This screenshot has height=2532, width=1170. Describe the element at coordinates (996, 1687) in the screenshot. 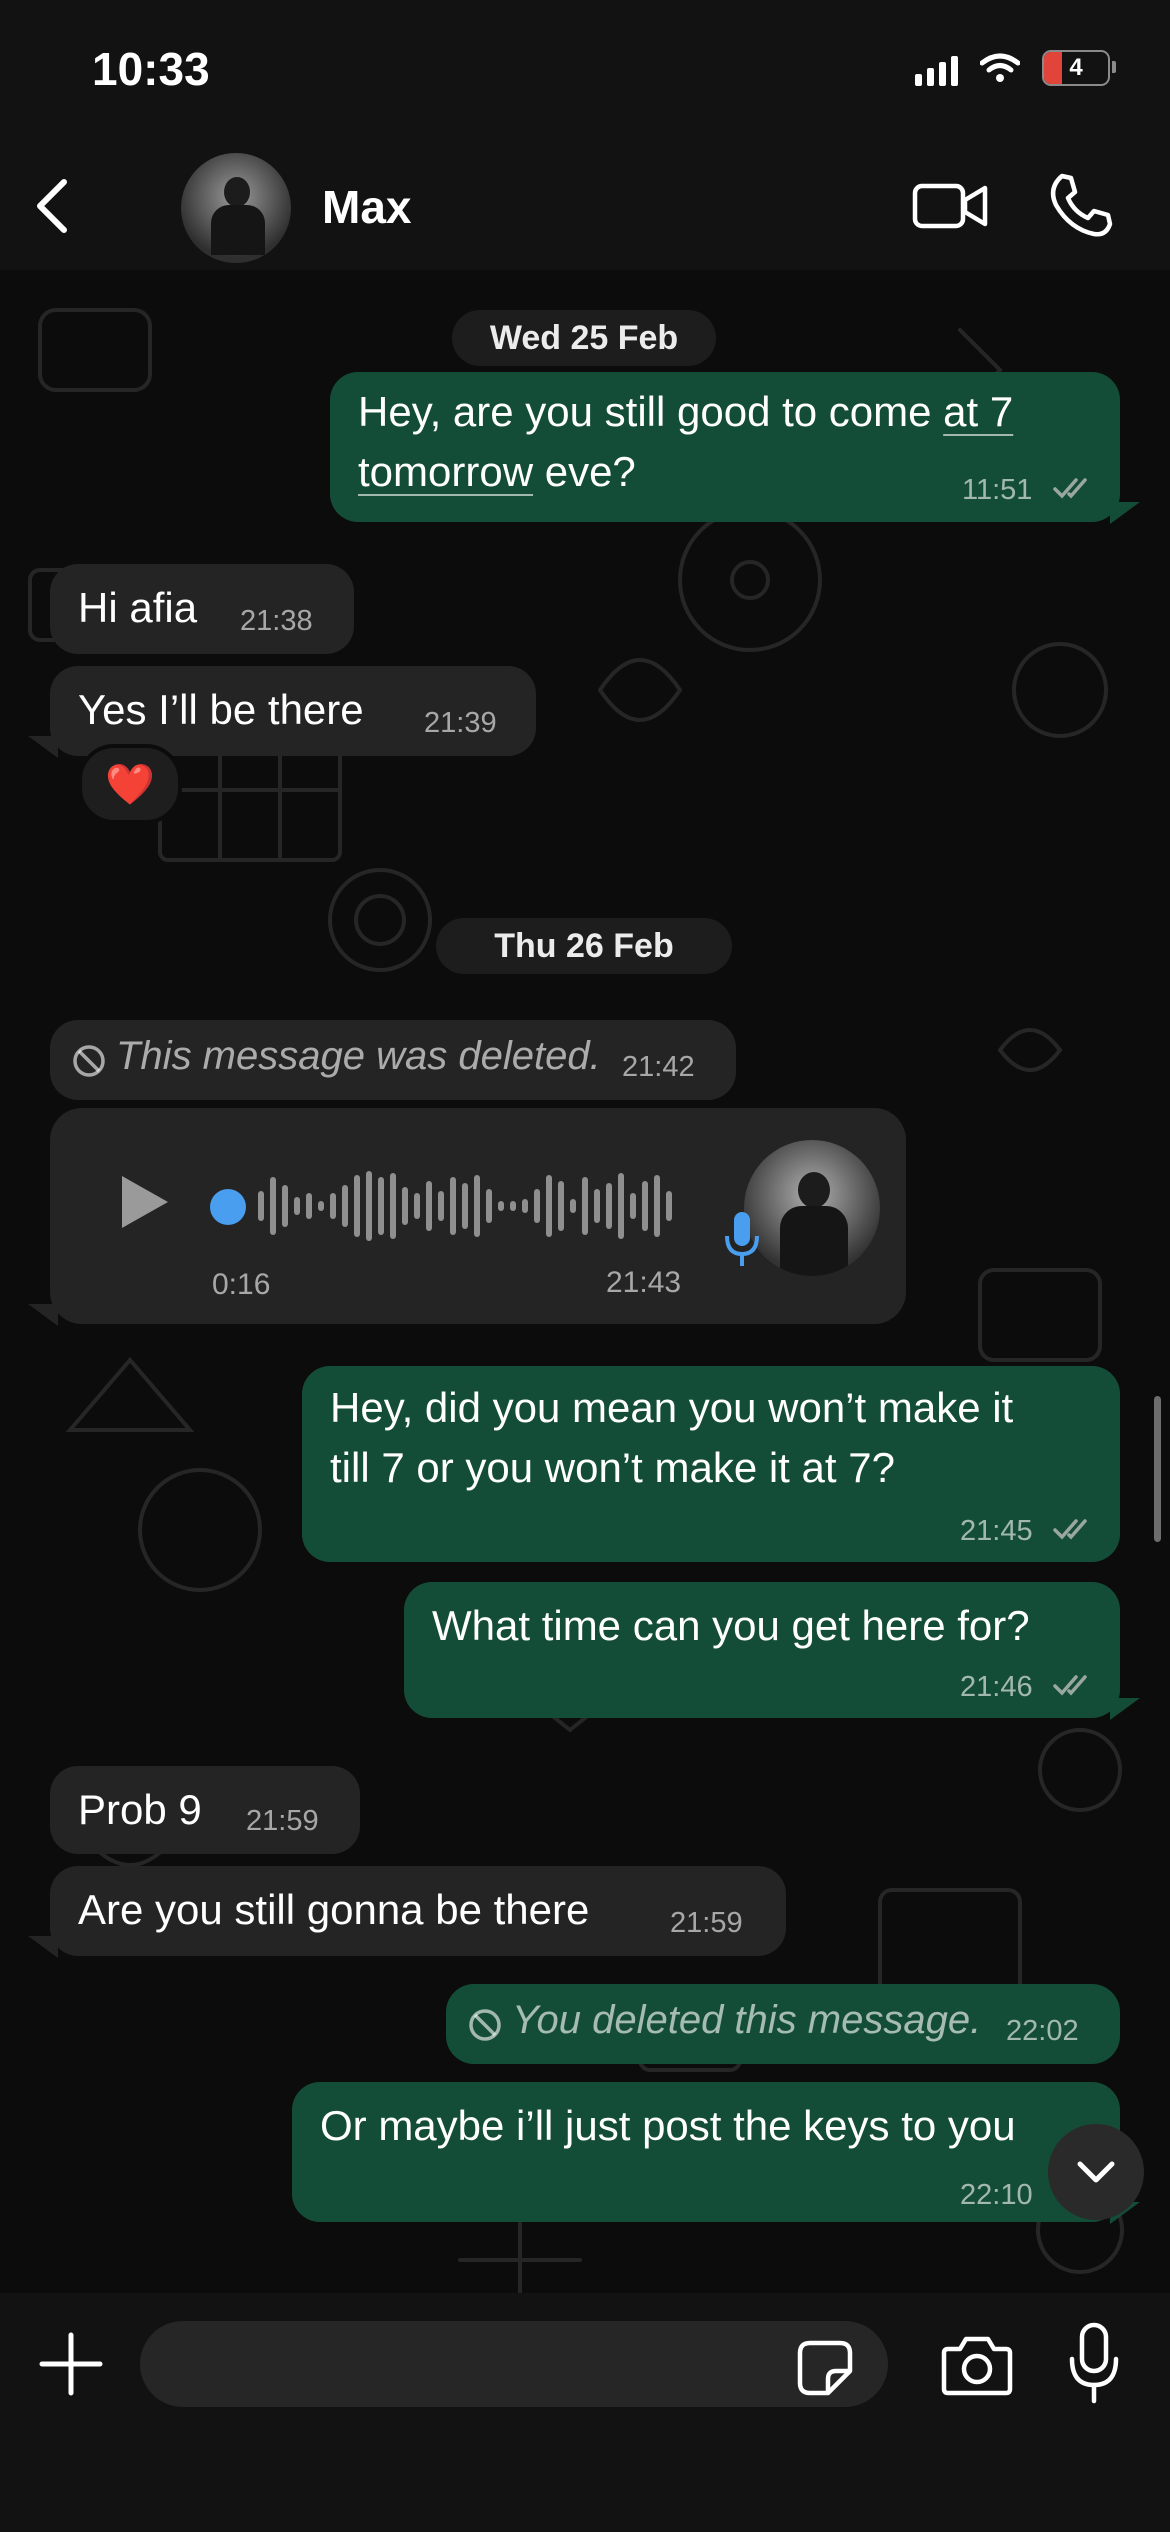

I see `message-time: 21:46` at that location.